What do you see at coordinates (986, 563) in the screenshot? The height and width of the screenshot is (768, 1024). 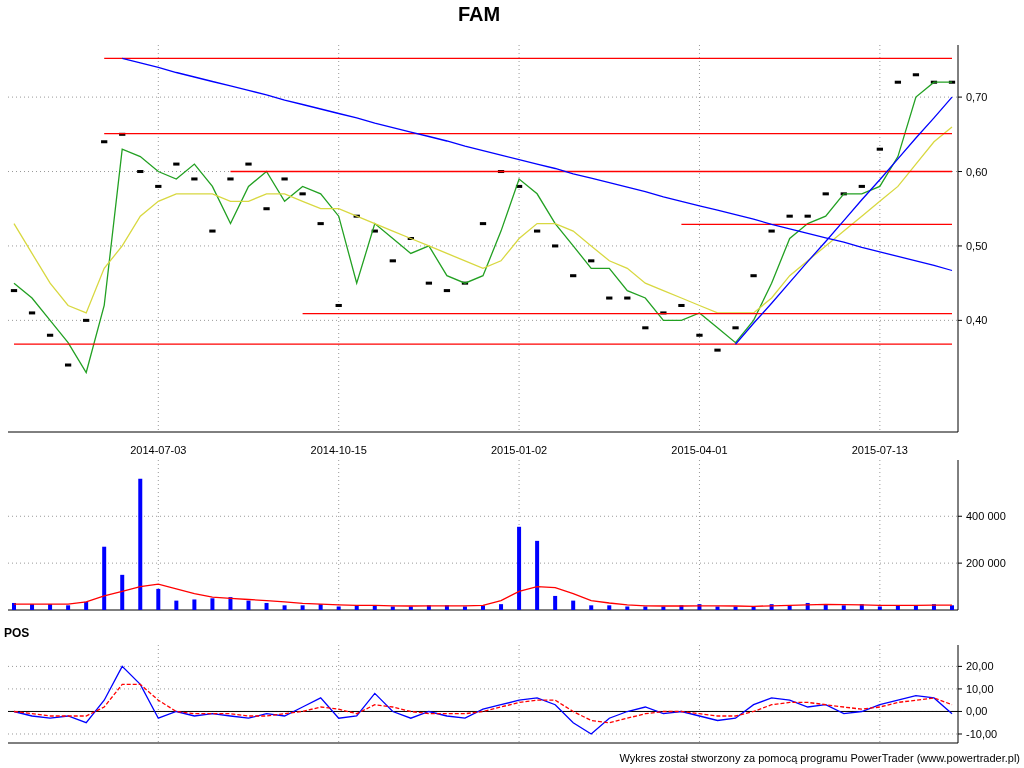 I see `axis-label: 200 000` at bounding box center [986, 563].